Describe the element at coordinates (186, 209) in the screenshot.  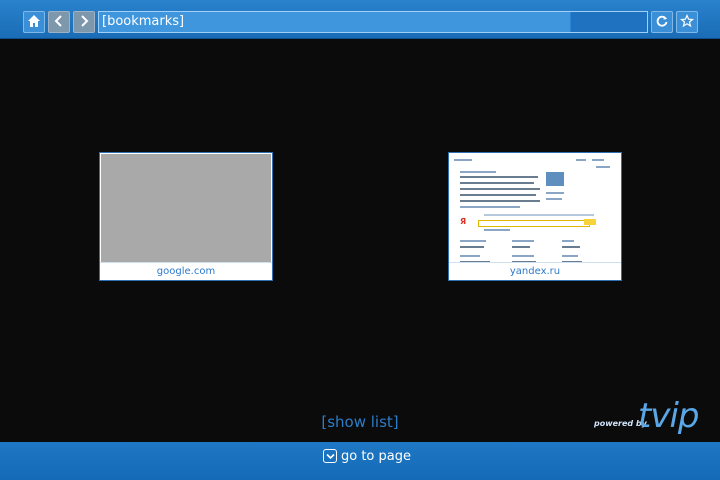
I see `page-preview` at that location.